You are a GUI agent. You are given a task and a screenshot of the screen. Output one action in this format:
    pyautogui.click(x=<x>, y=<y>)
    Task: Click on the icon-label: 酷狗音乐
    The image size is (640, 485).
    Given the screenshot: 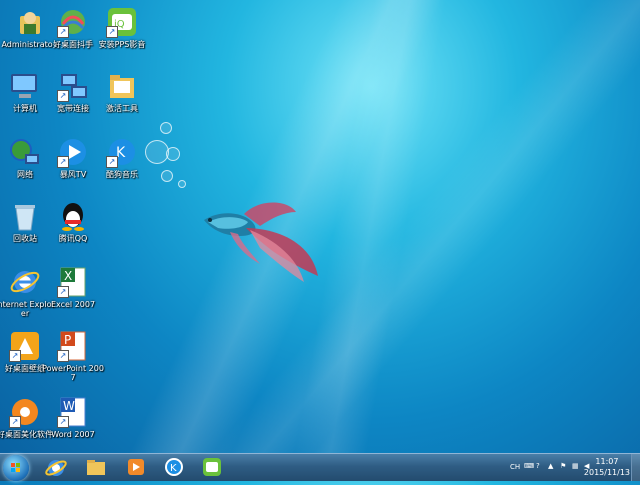 What is the action you would take?
    pyautogui.click(x=122, y=174)
    